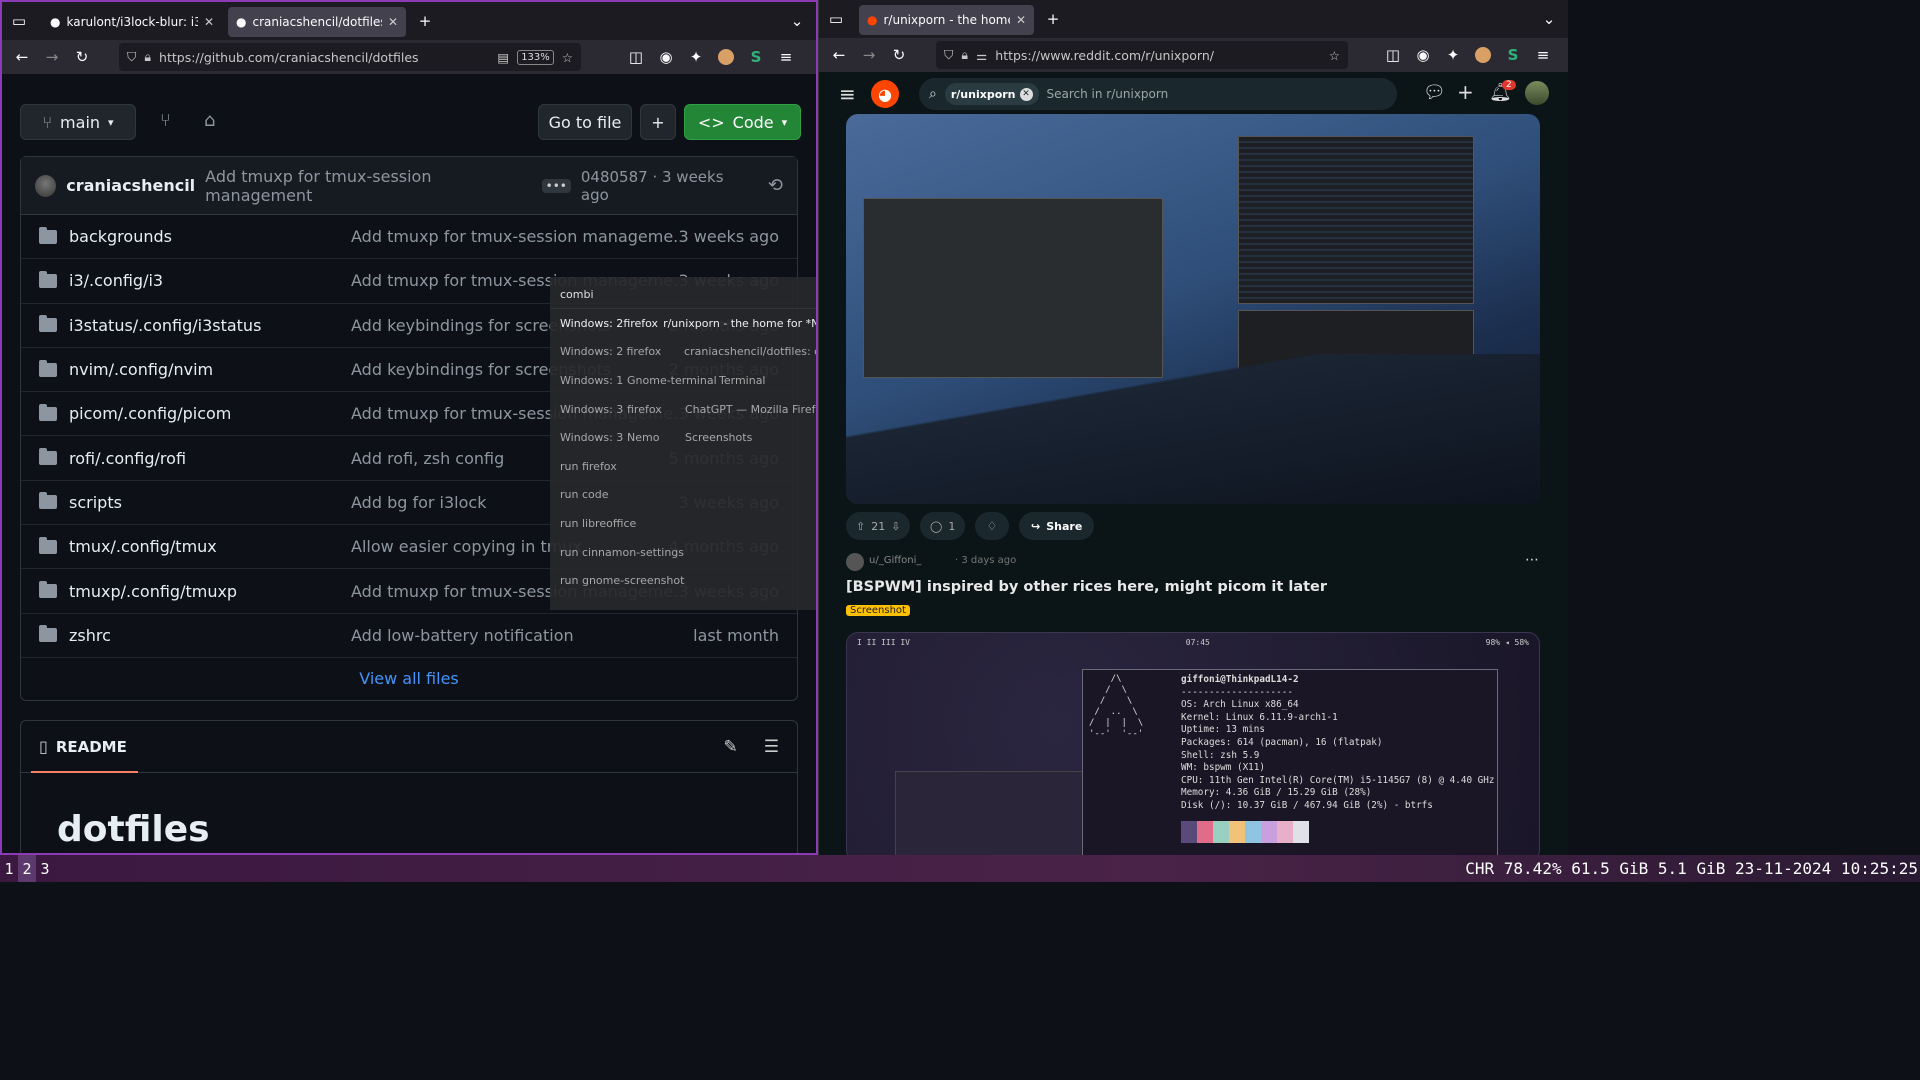  I want to click on file-name: zshrc, so click(210, 635).